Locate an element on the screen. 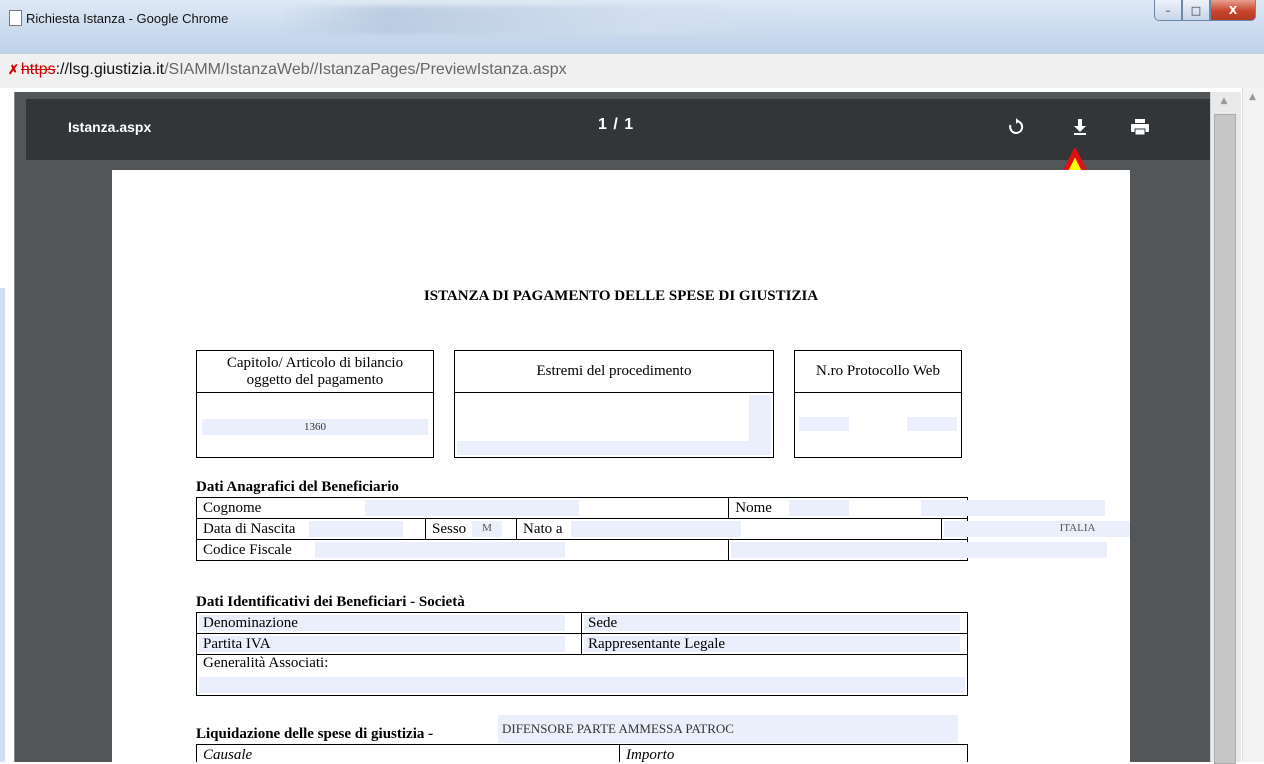  pdf-toolbar: Istanza.aspx 1 / 1 is located at coordinates (618, 129).